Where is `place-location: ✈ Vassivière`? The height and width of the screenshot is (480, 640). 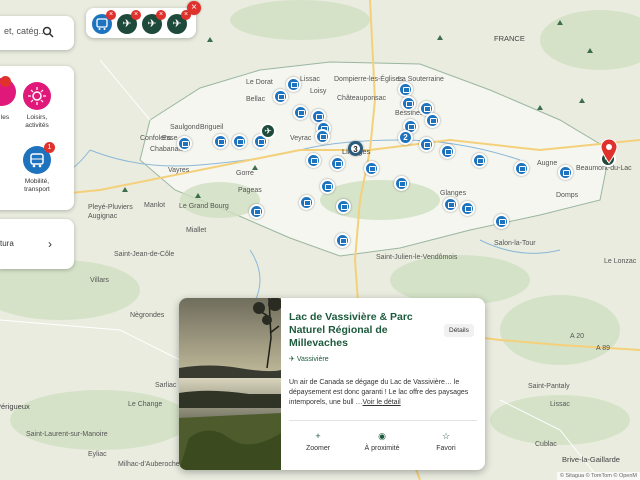 place-location: ✈ Vassivière is located at coordinates (309, 359).